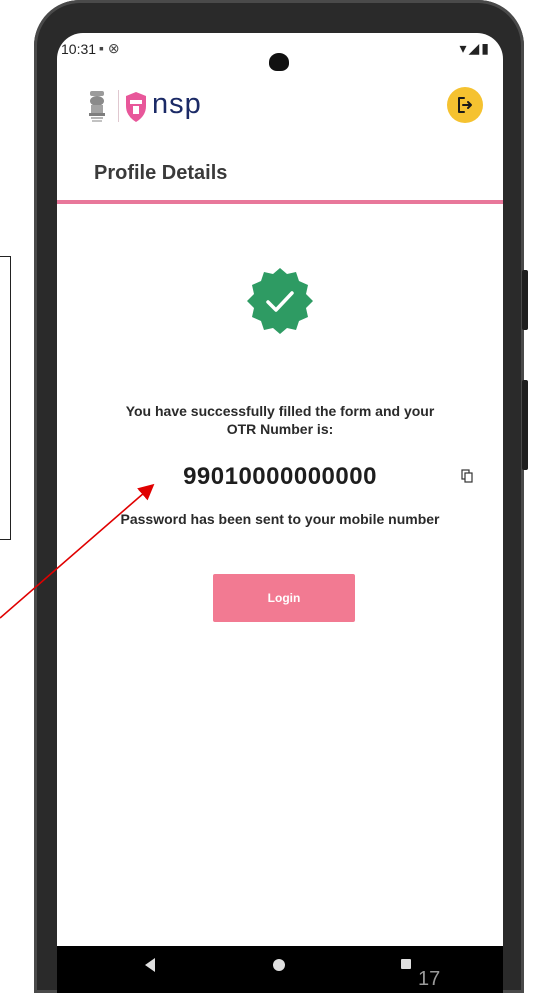  What do you see at coordinates (525, 300) in the screenshot?
I see `phone-power-button` at bounding box center [525, 300].